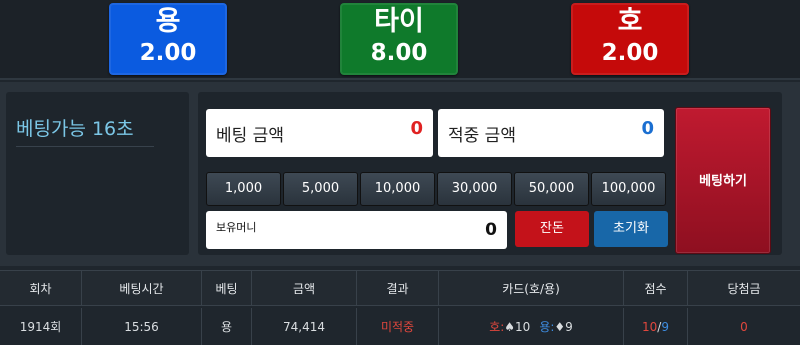 This screenshot has height=345, width=800. I want to click on dragon-label: 용, so click(168, 21).